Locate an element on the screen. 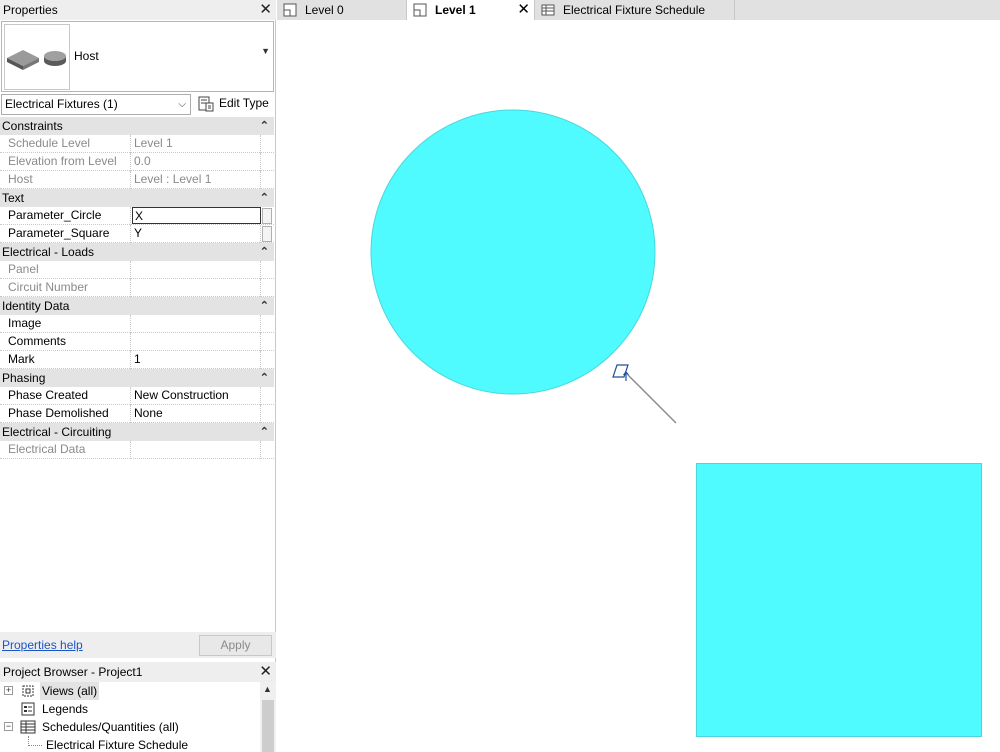  property-row: Phase Created New Construction is located at coordinates (137, 396).